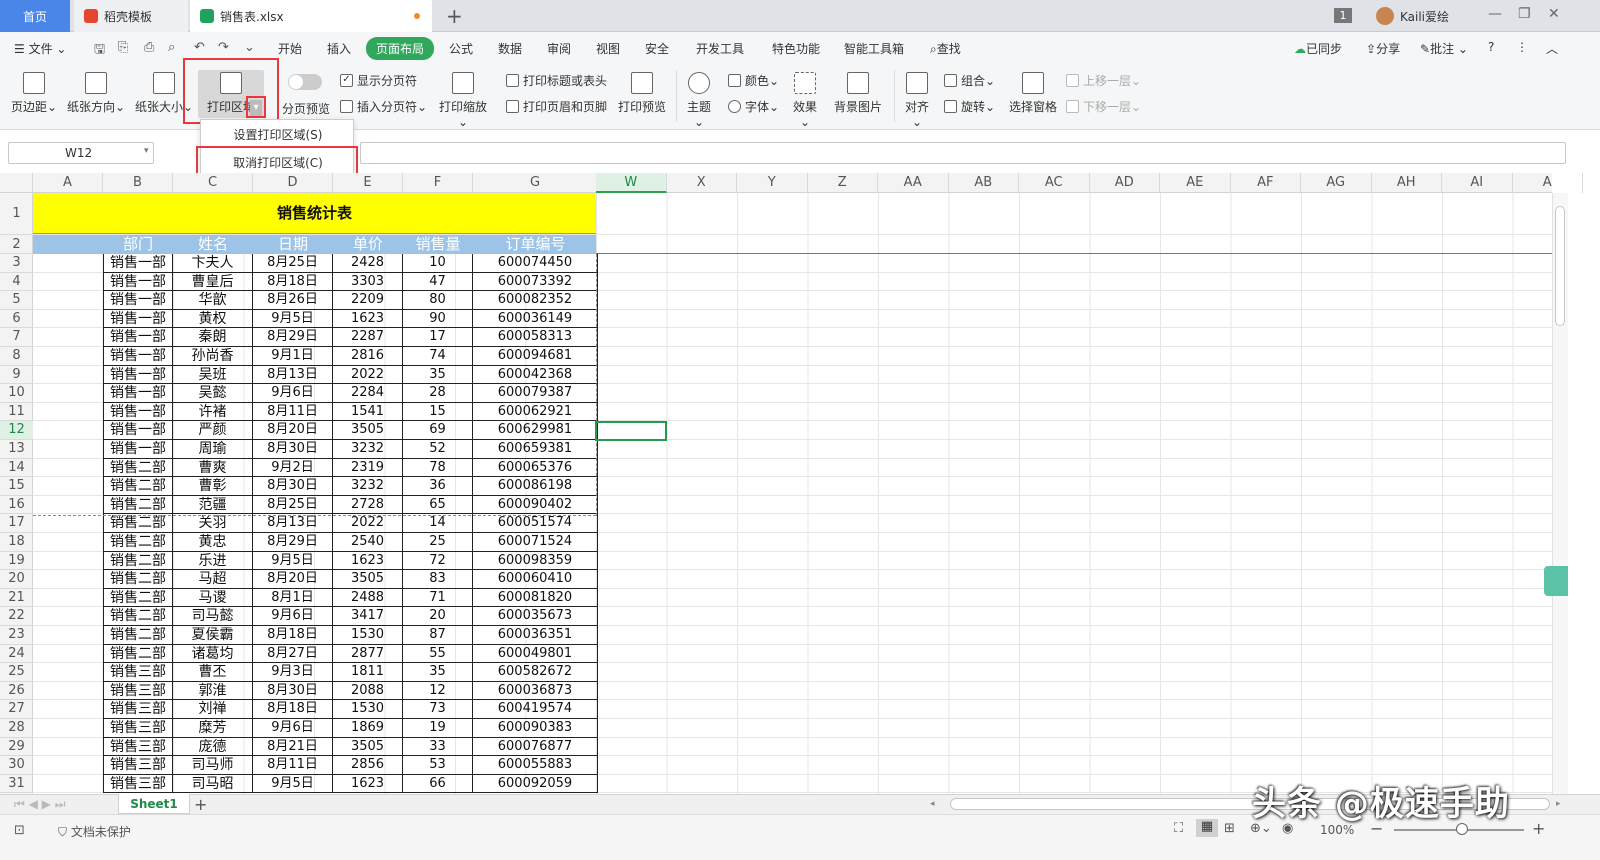 The width and height of the screenshot is (1600, 860). What do you see at coordinates (94, 831) in the screenshot?
I see `protect-status: ⛉ 文档未保护` at bounding box center [94, 831].